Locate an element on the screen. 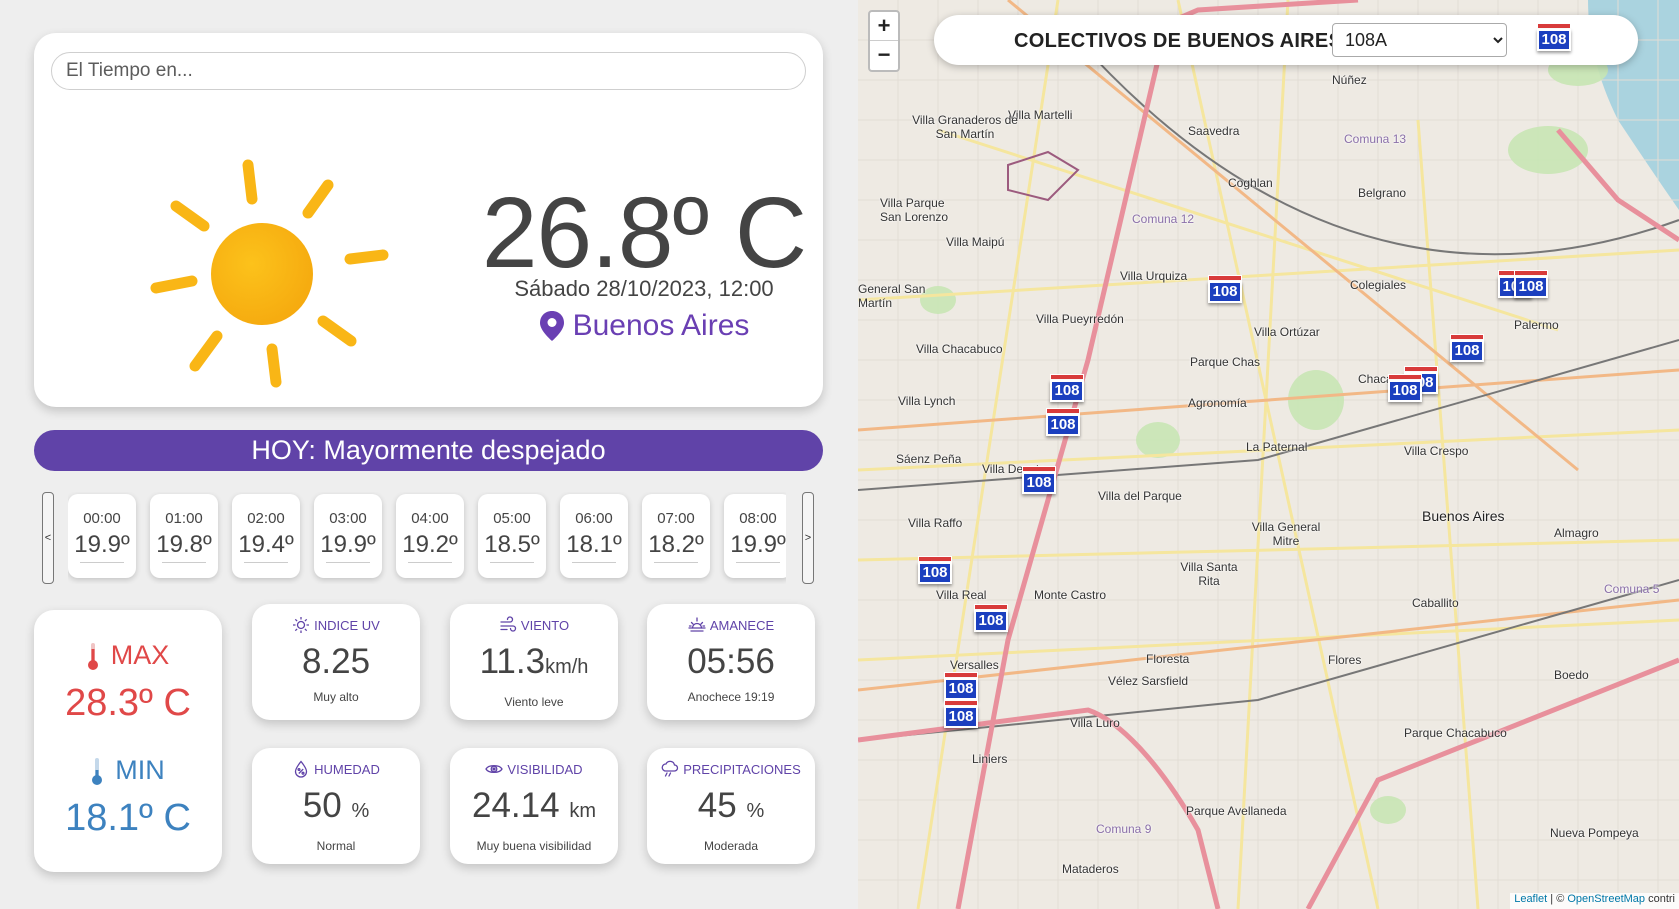 The height and width of the screenshot is (909, 1679). route-select: 108A is located at coordinates (1419, 40).